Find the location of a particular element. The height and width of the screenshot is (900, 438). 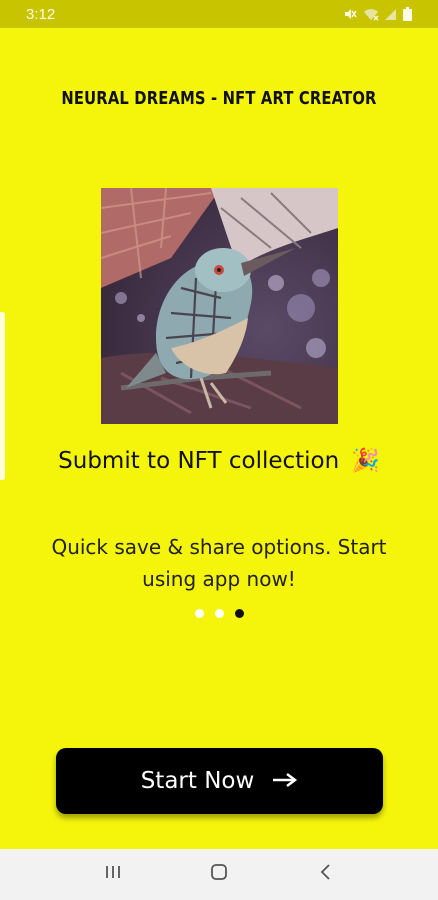

back-button is located at coordinates (325, 875).